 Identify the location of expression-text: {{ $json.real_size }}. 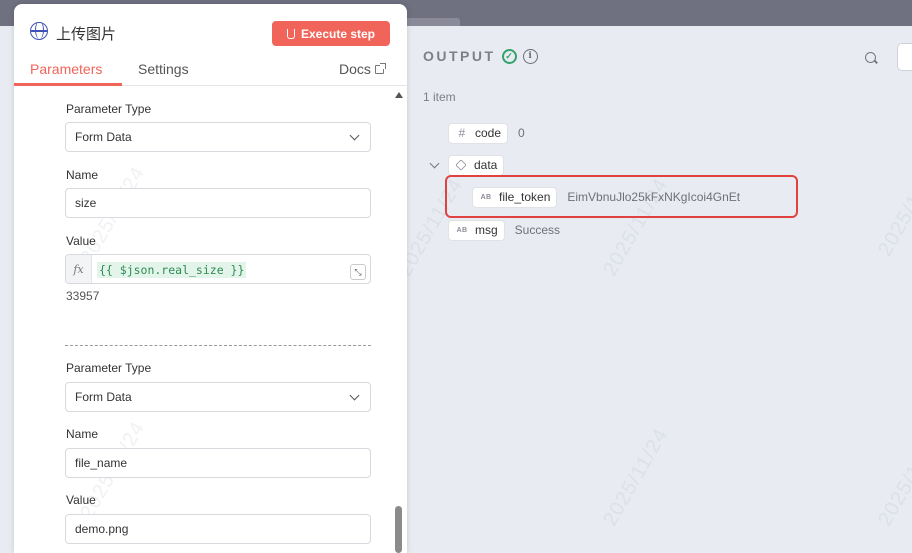
(172, 270).